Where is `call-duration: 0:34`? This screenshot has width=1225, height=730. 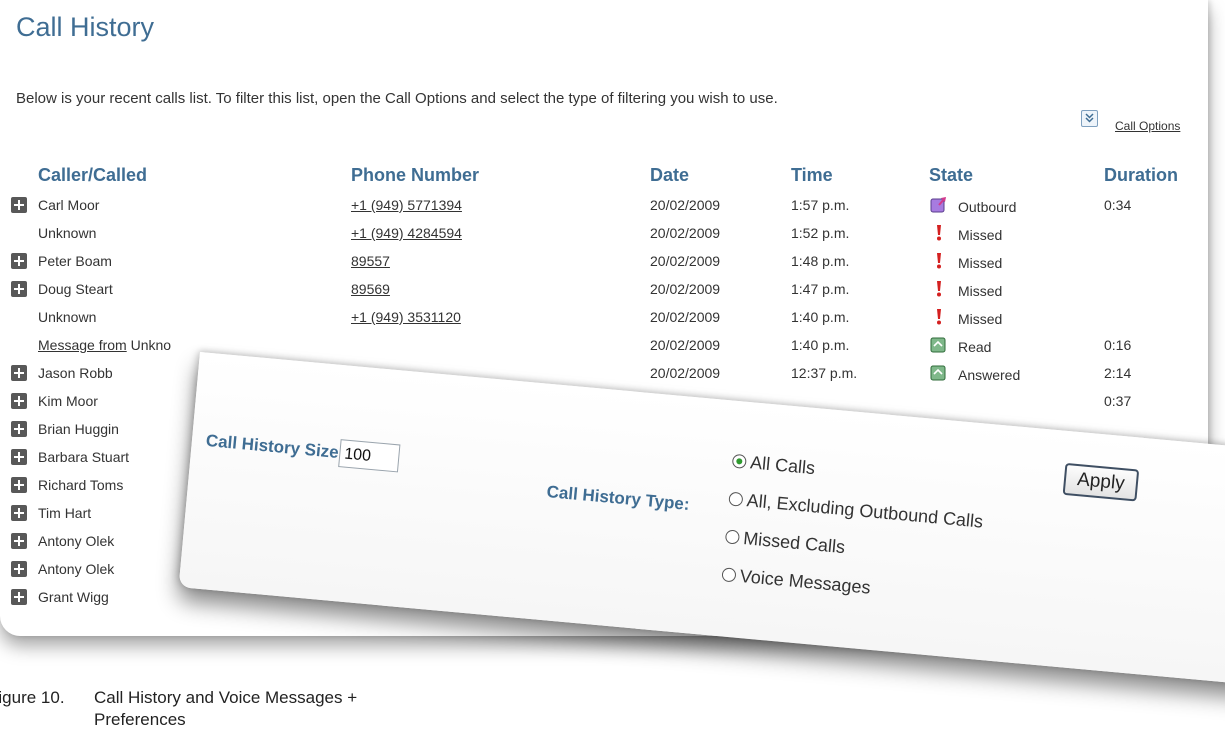
call-duration: 0:34 is located at coordinates (1118, 205).